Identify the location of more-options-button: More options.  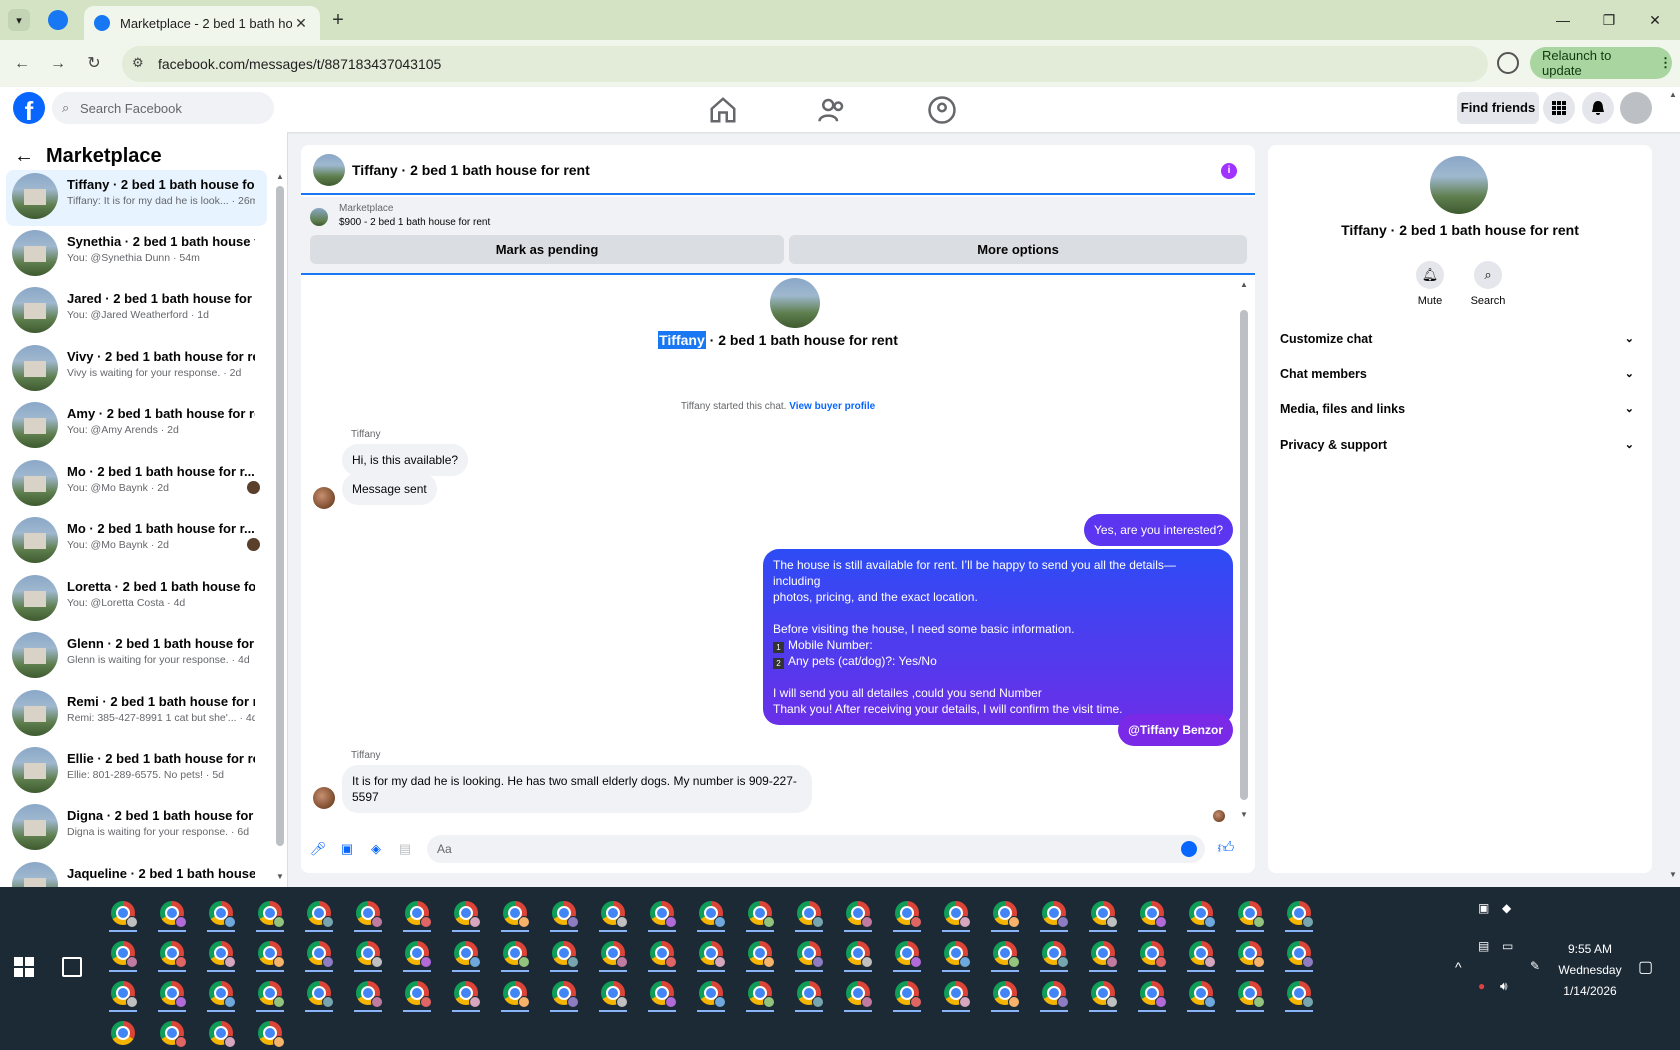
(1018, 249).